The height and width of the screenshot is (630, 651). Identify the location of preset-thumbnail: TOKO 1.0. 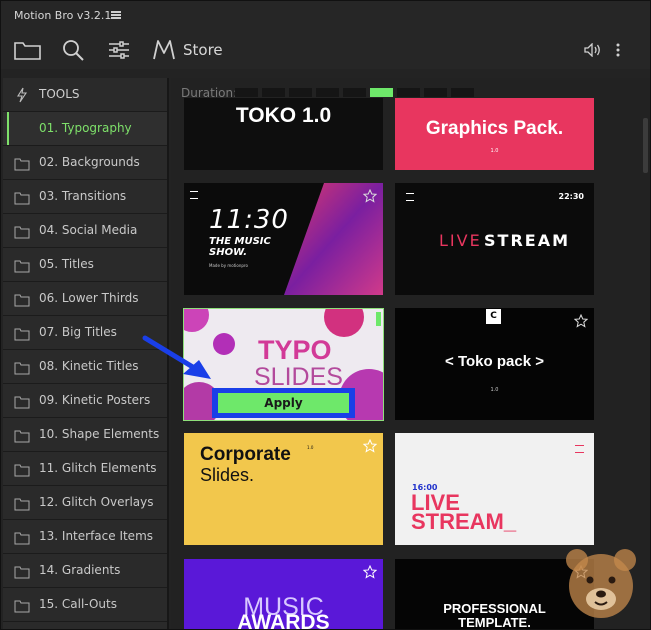
(283, 134).